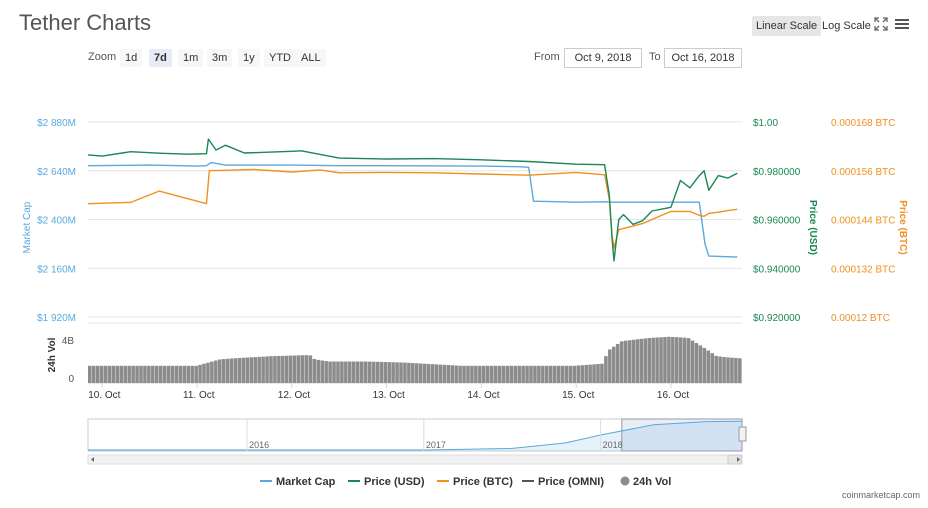 This screenshot has width=928, height=508. Describe the element at coordinates (412, 208) in the screenshot. I see `series-line-price-btc` at that location.